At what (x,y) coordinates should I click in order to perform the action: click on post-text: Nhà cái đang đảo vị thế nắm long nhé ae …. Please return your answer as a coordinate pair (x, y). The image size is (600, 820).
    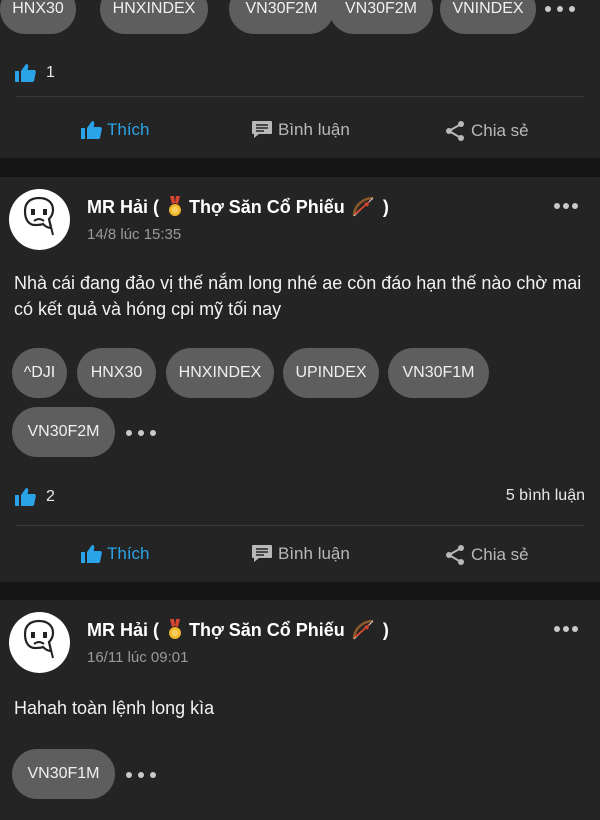
    Looking at the image, I should click on (298, 296).